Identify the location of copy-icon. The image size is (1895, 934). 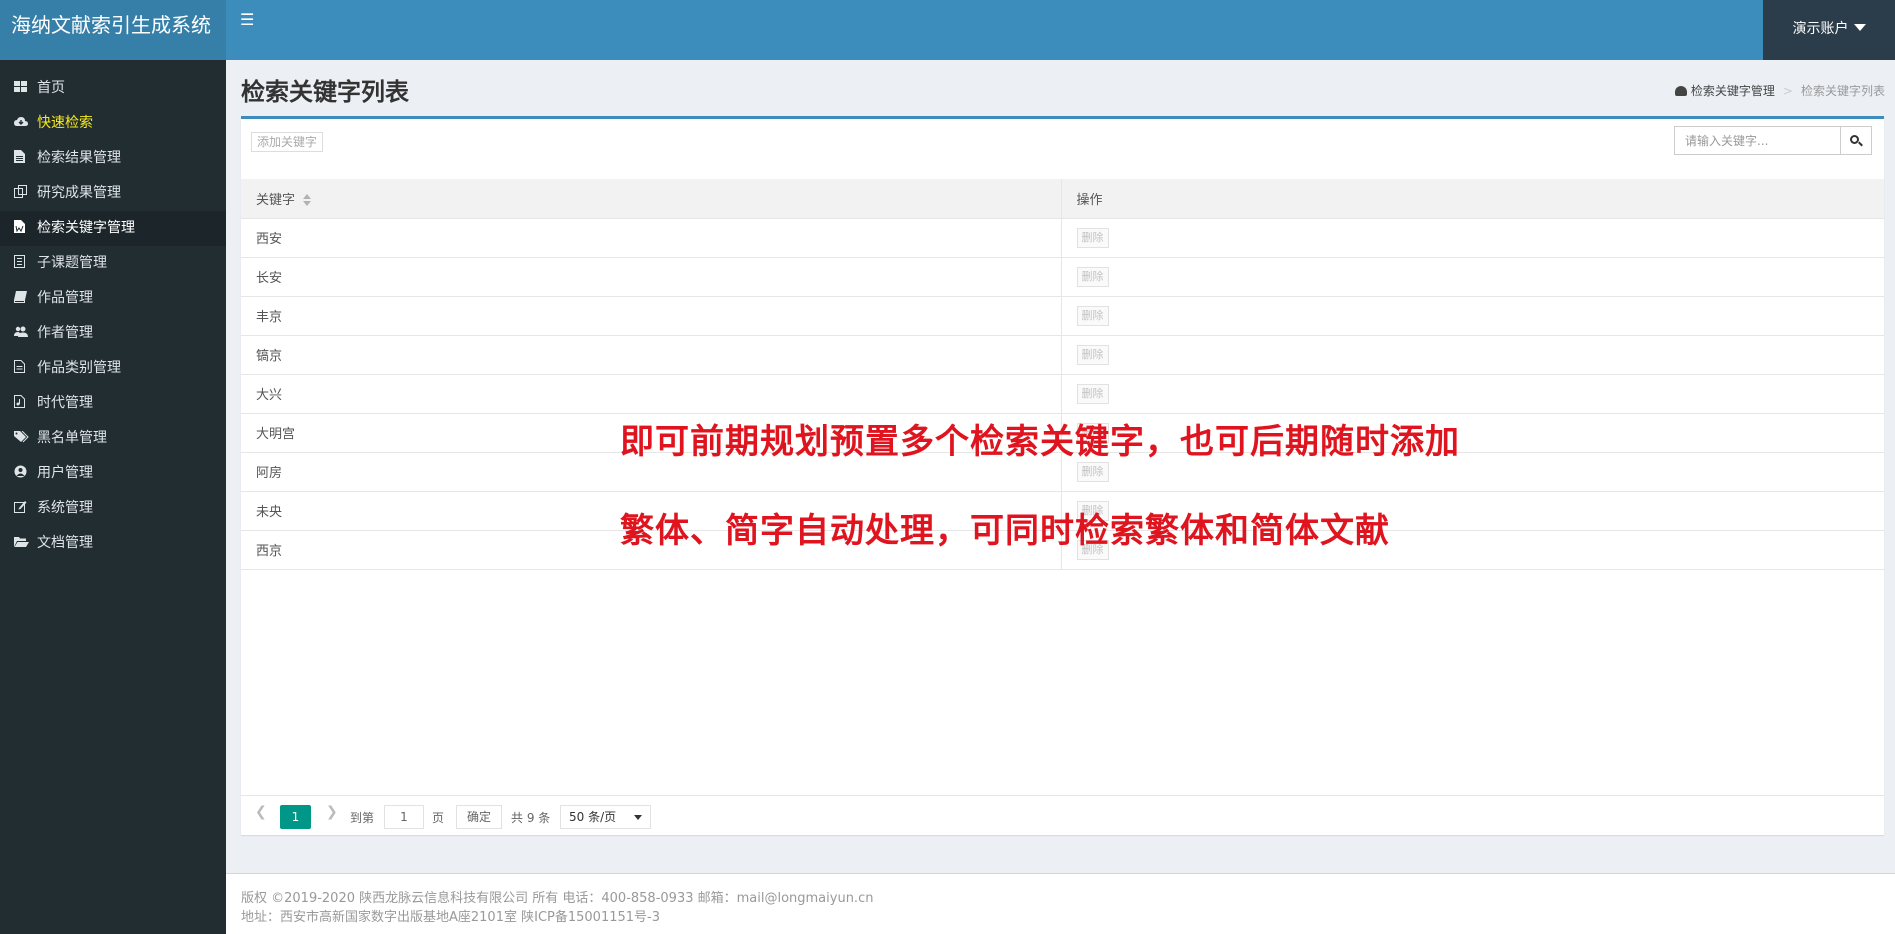
(21, 187).